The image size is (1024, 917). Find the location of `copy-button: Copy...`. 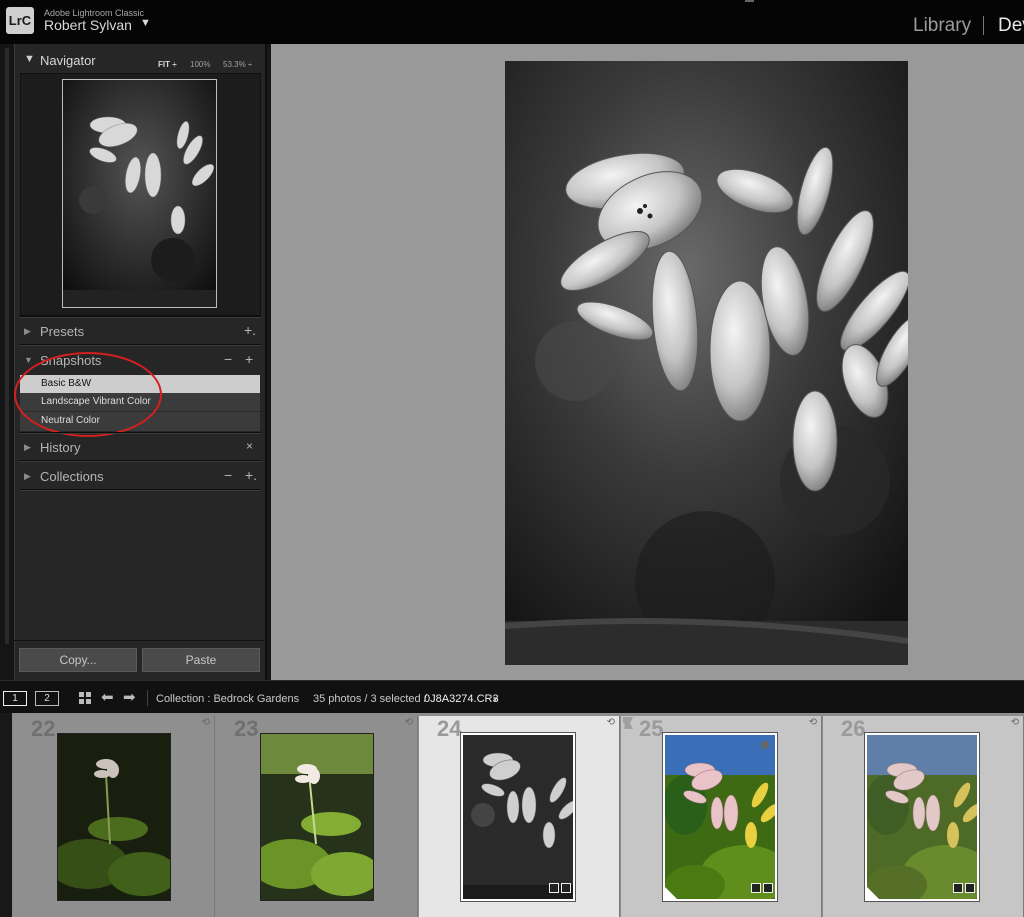

copy-button: Copy... is located at coordinates (78, 660).